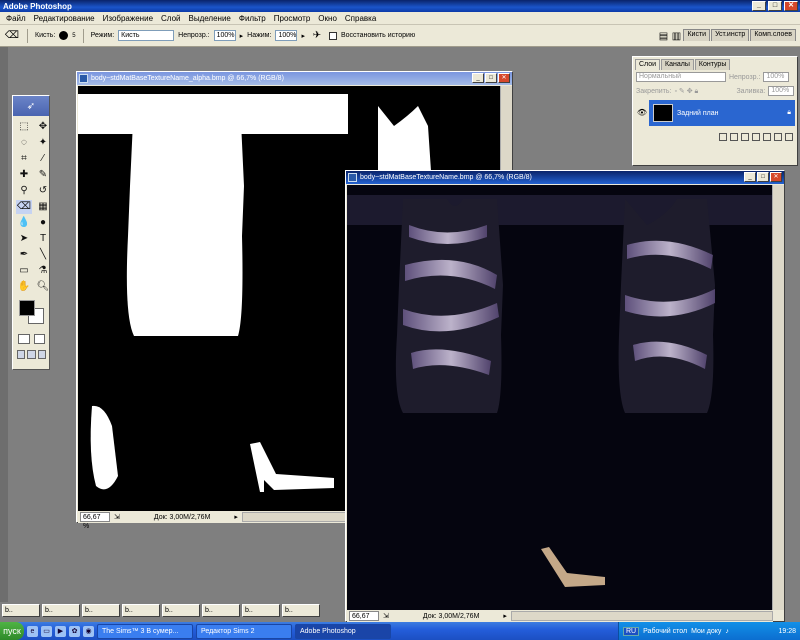 The height and width of the screenshot is (640, 800). I want to click on screen-mode-full, so click(41, 354).